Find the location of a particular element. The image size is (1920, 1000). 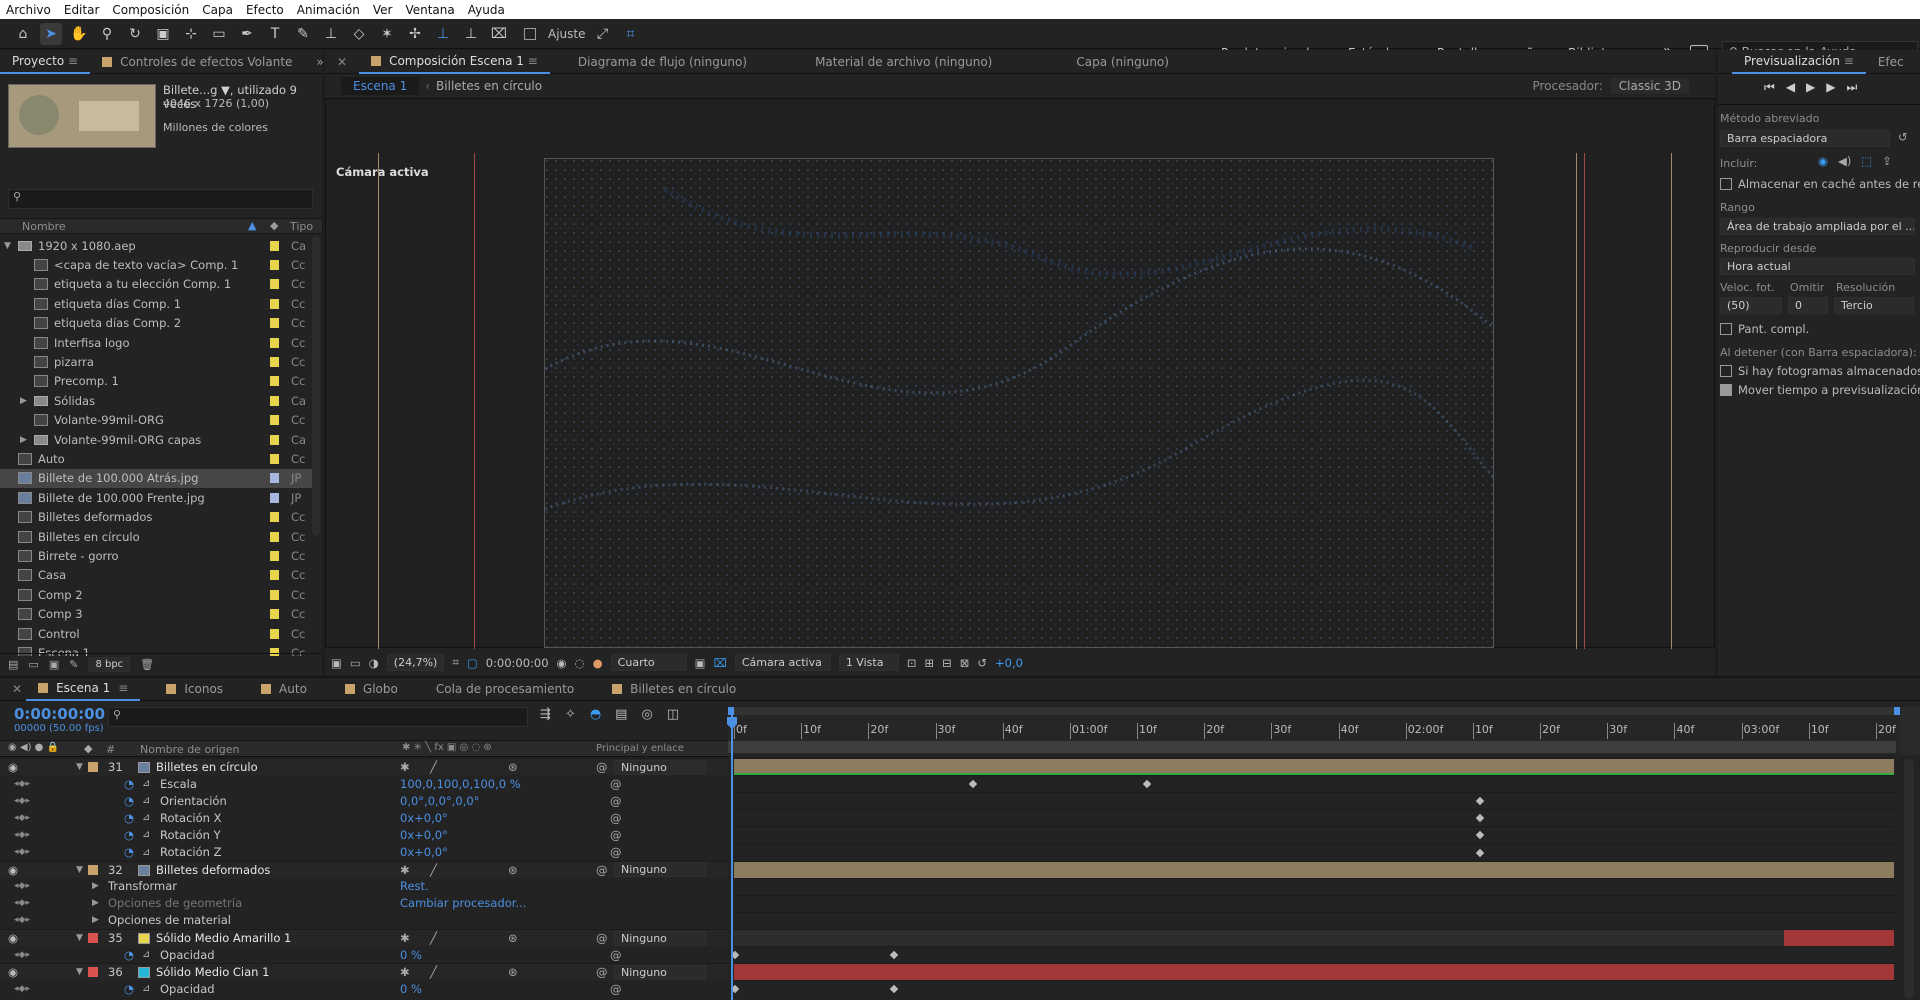

menu-item: Ayuda is located at coordinates (486, 10).